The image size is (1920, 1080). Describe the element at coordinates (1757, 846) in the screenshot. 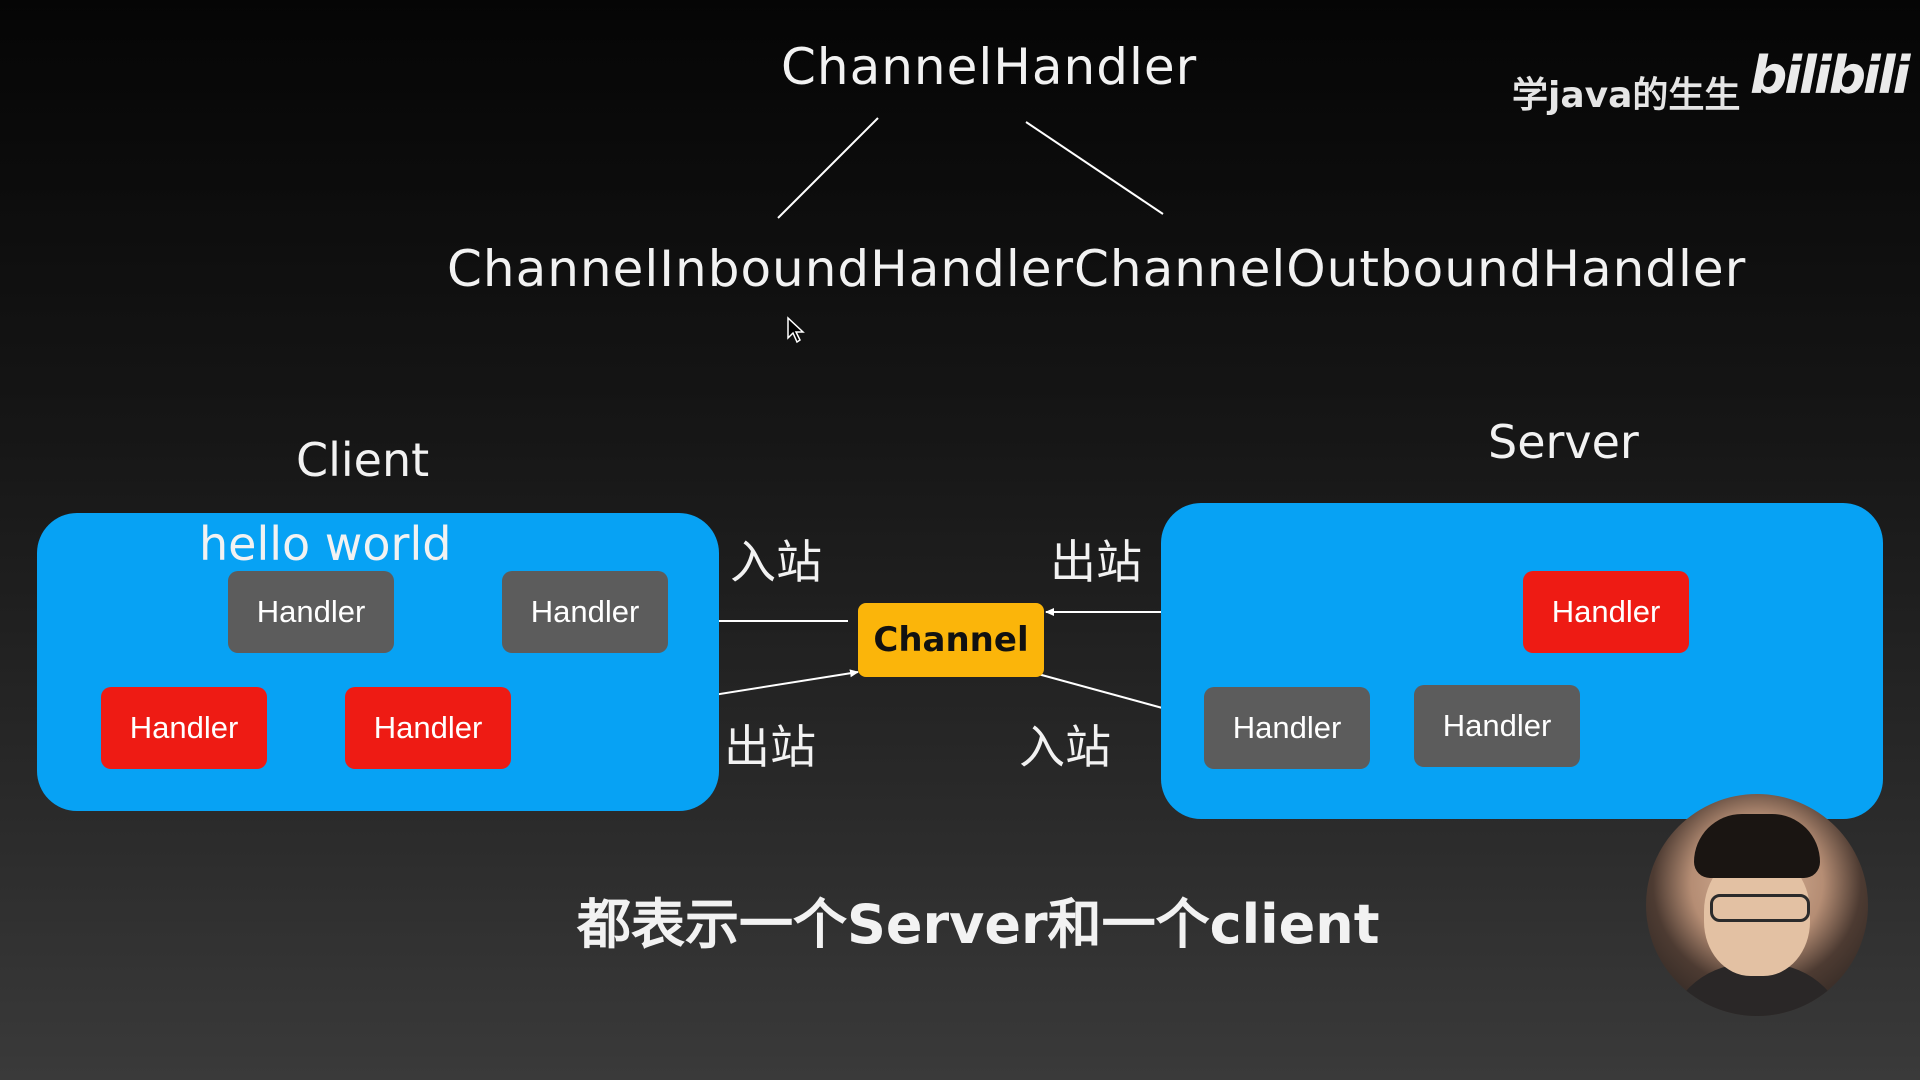

I see `avatar-hair` at that location.